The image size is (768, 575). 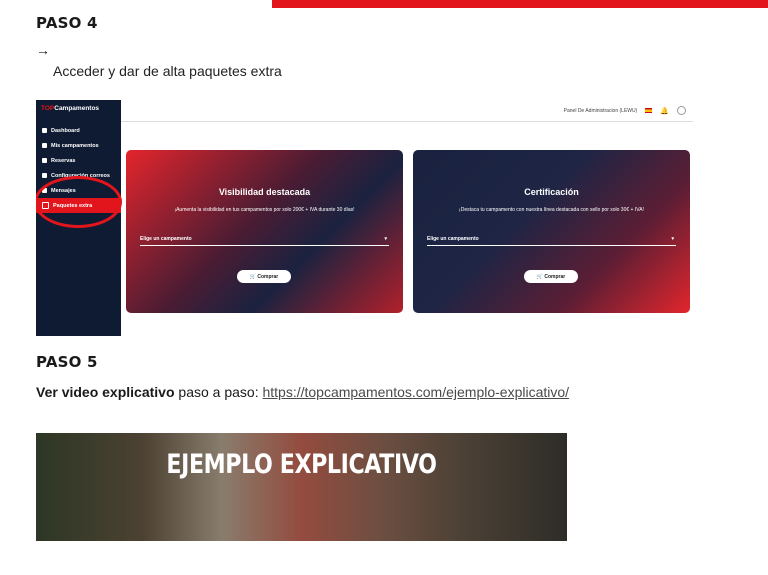 I want to click on app-header: Panel De Administracion (LEWU) 🔔, so click(x=407, y=111).